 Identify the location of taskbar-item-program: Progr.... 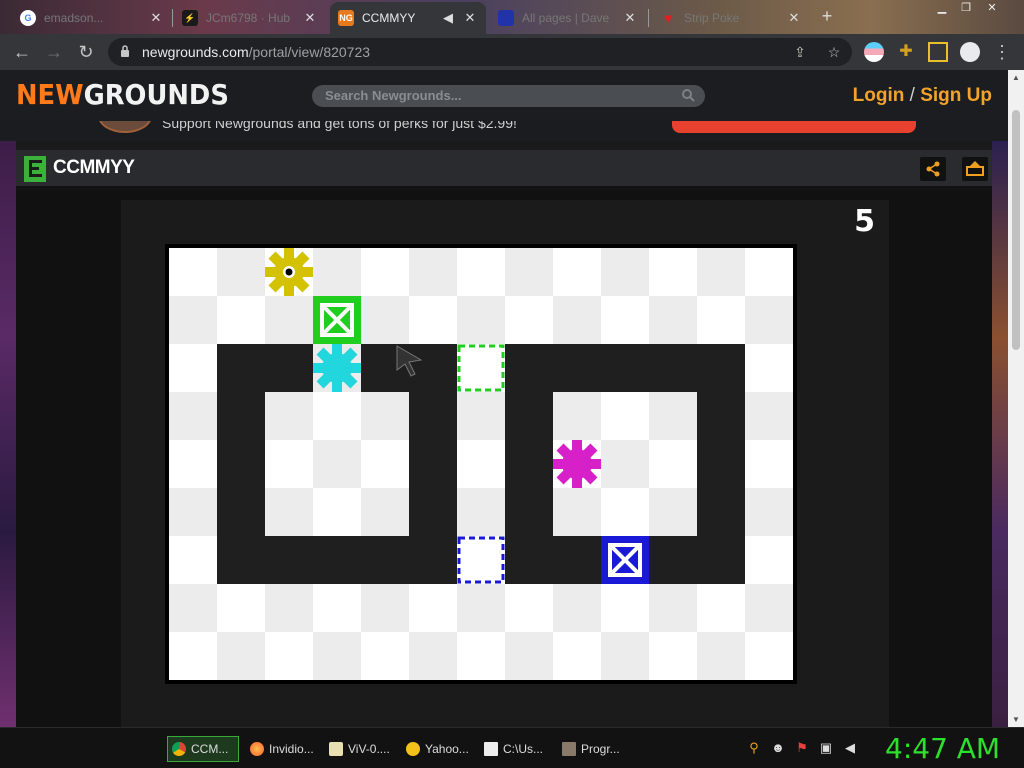
(594, 749).